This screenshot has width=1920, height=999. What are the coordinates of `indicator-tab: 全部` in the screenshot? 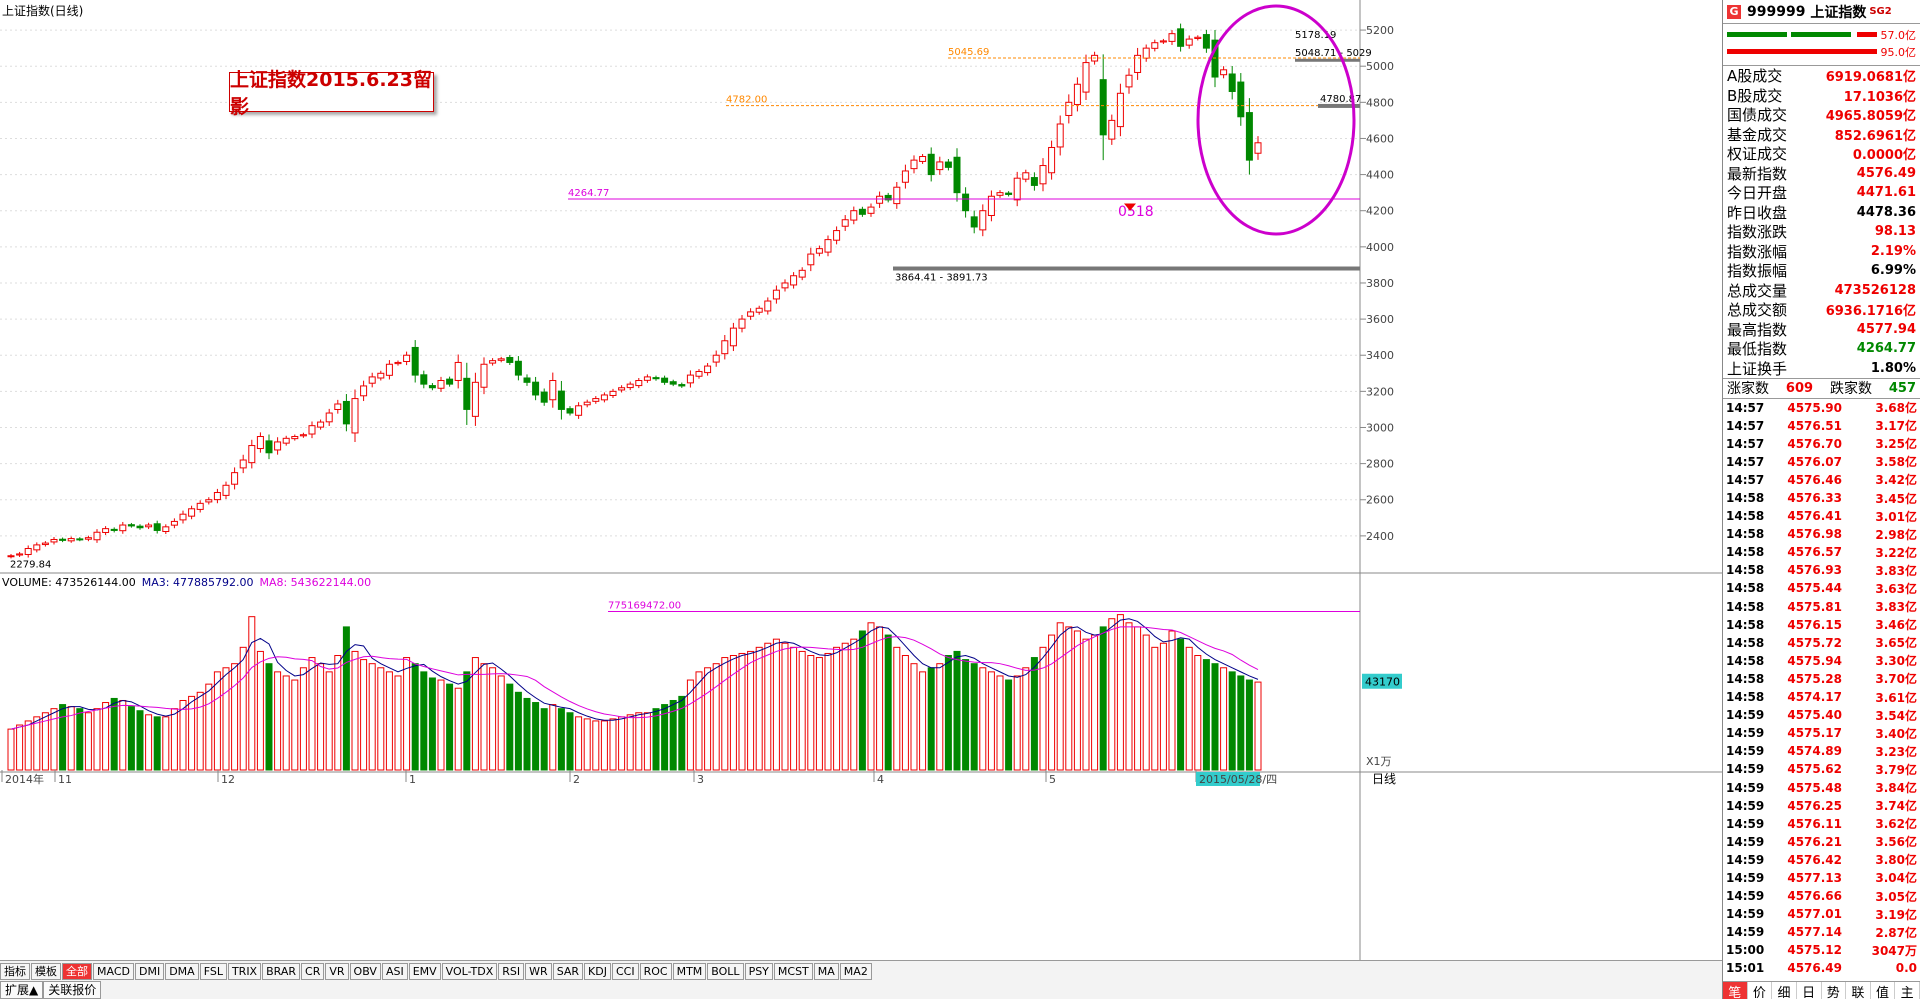 It's located at (77, 971).